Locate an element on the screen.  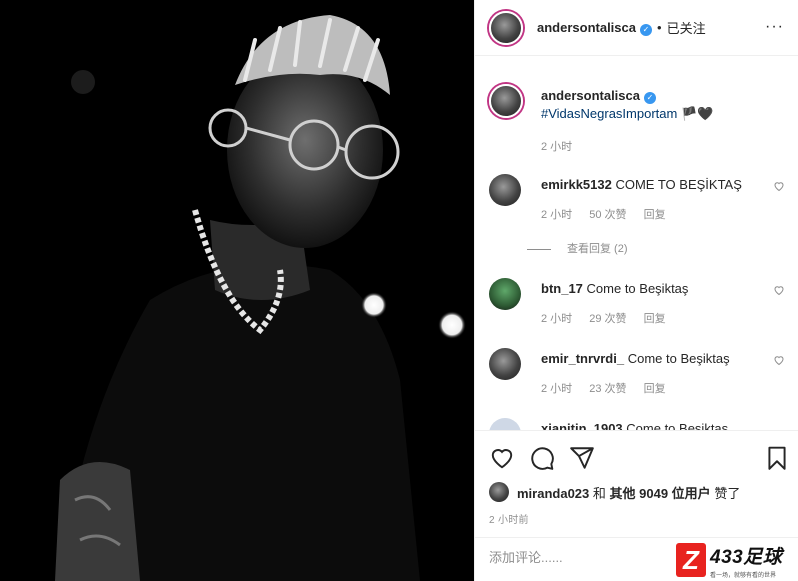
watermark-brand: 433足球 is located at coordinates (746, 557).